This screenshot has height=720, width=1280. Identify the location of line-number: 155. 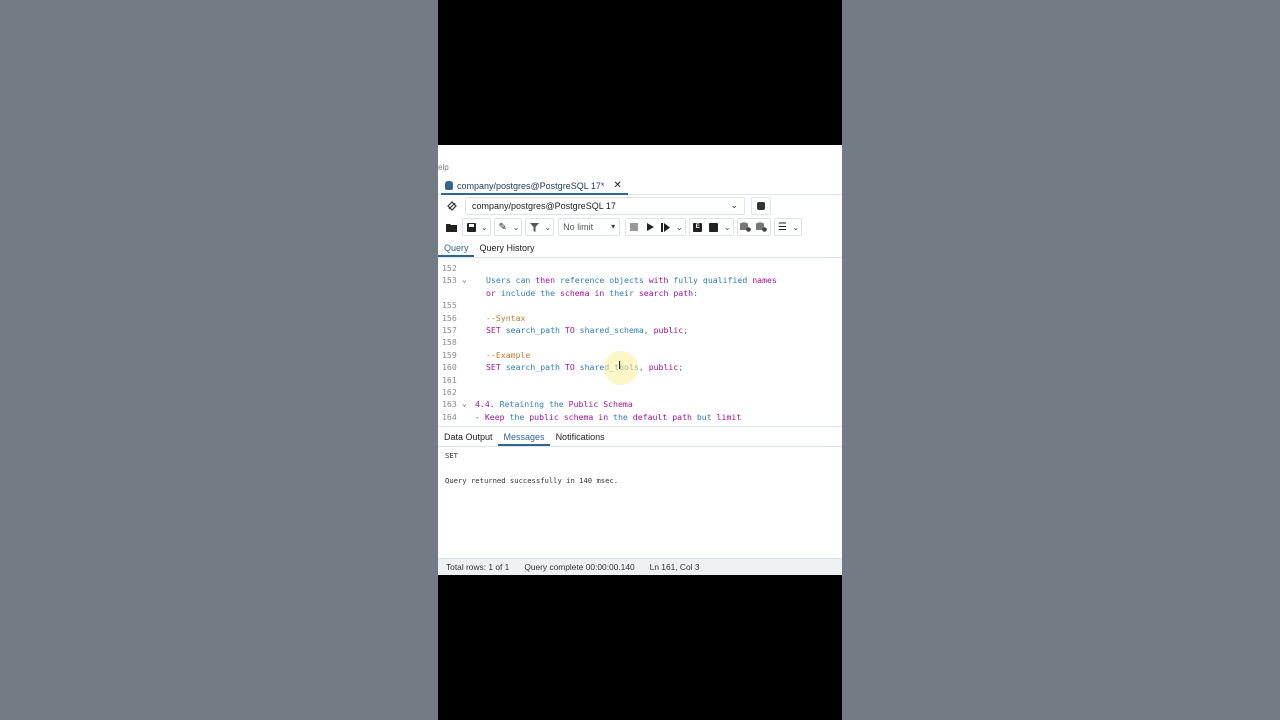
(449, 305).